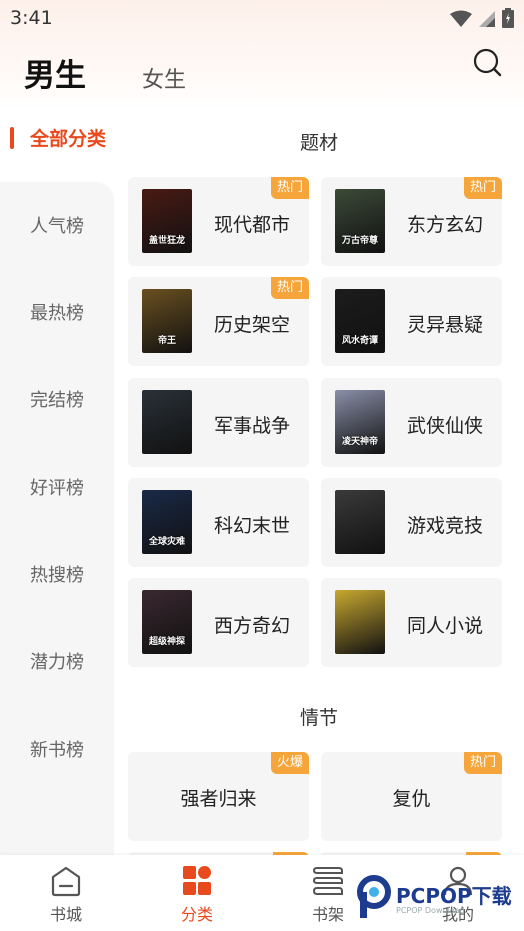 The width and height of the screenshot is (524, 931). What do you see at coordinates (196, 914) in the screenshot?
I see `nav-label: 分类` at bounding box center [196, 914].